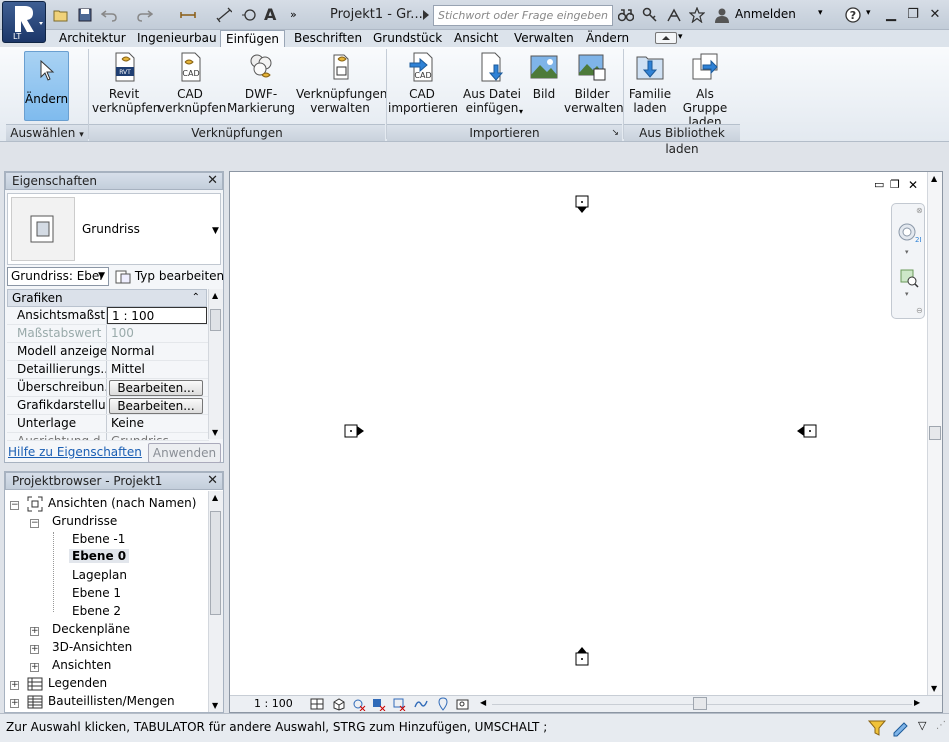 Image resolution: width=949 pixels, height=742 pixels. Describe the element at coordinates (915, 185) in the screenshot. I see `view-close-icon: ✕` at that location.